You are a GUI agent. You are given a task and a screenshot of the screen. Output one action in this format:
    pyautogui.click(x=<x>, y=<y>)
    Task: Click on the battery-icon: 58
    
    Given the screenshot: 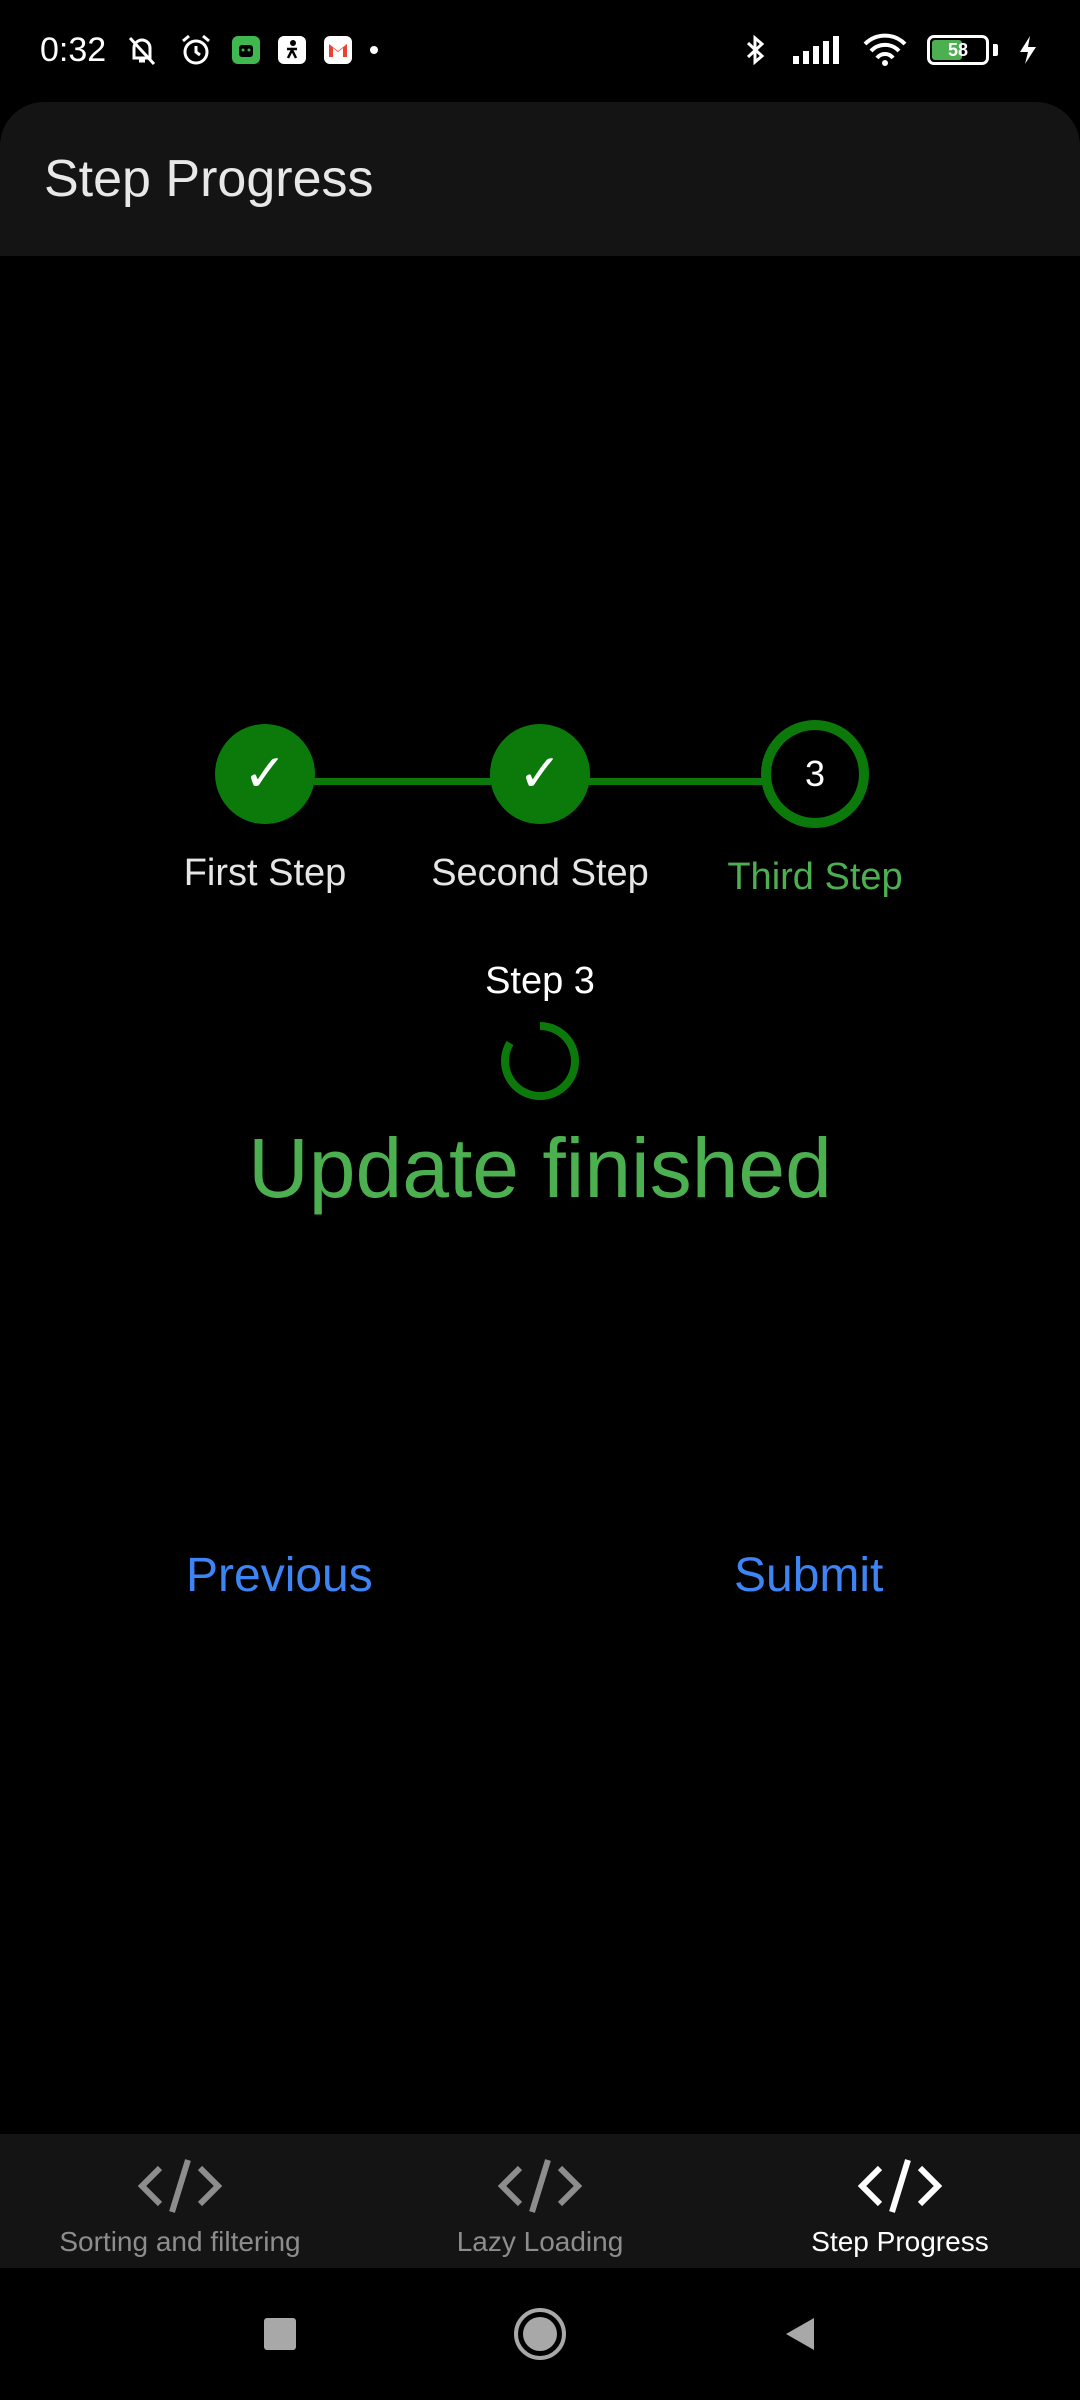 What is the action you would take?
    pyautogui.click(x=958, y=50)
    